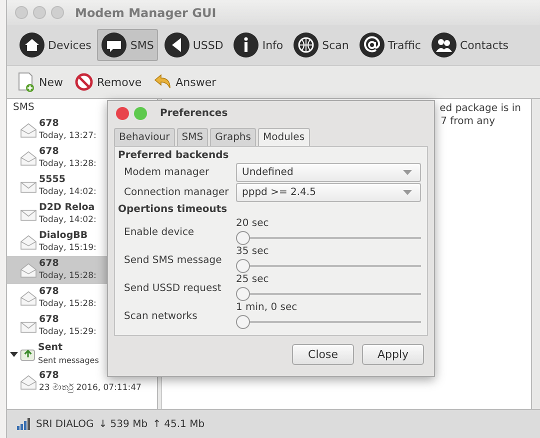 The height and width of the screenshot is (438, 540). What do you see at coordinates (123, 424) in the screenshot?
I see `download-total: ↓ 539 Mb` at bounding box center [123, 424].